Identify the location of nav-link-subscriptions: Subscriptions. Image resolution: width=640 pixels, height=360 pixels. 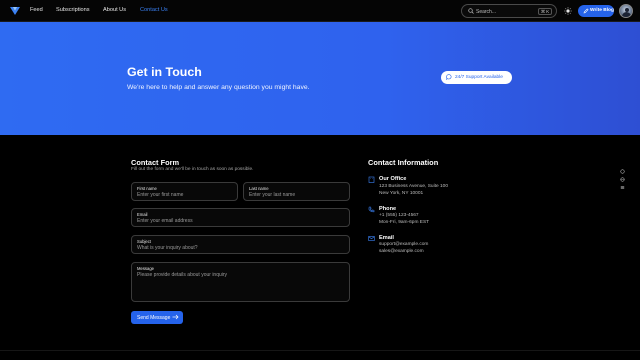
(73, 10).